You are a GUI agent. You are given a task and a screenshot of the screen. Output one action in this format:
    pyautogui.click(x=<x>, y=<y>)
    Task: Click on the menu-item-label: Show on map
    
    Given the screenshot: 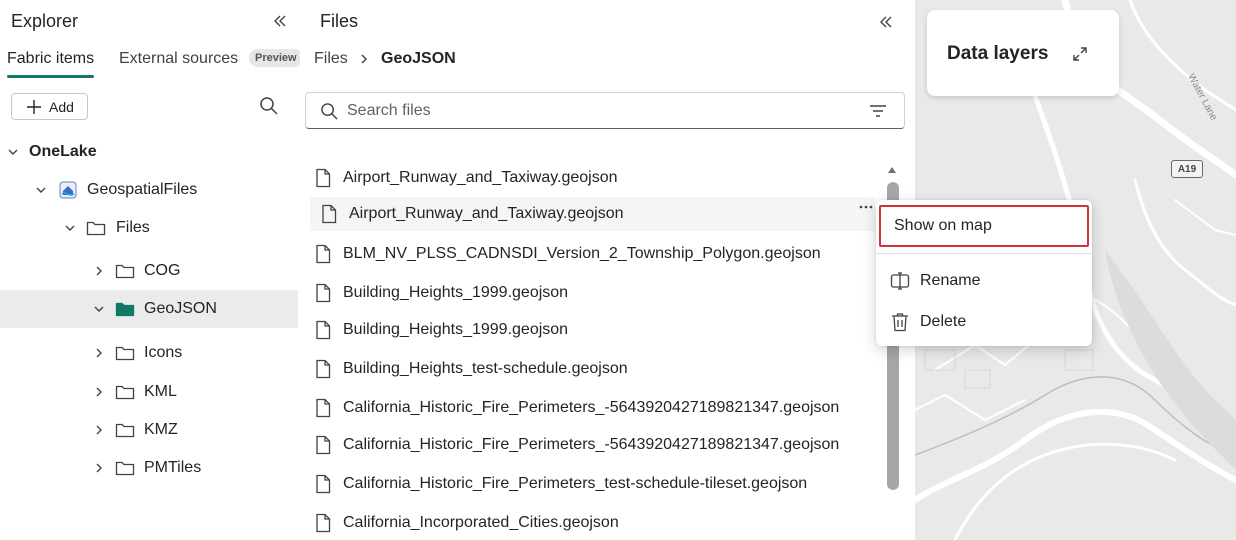 What is the action you would take?
    pyautogui.click(x=943, y=225)
    